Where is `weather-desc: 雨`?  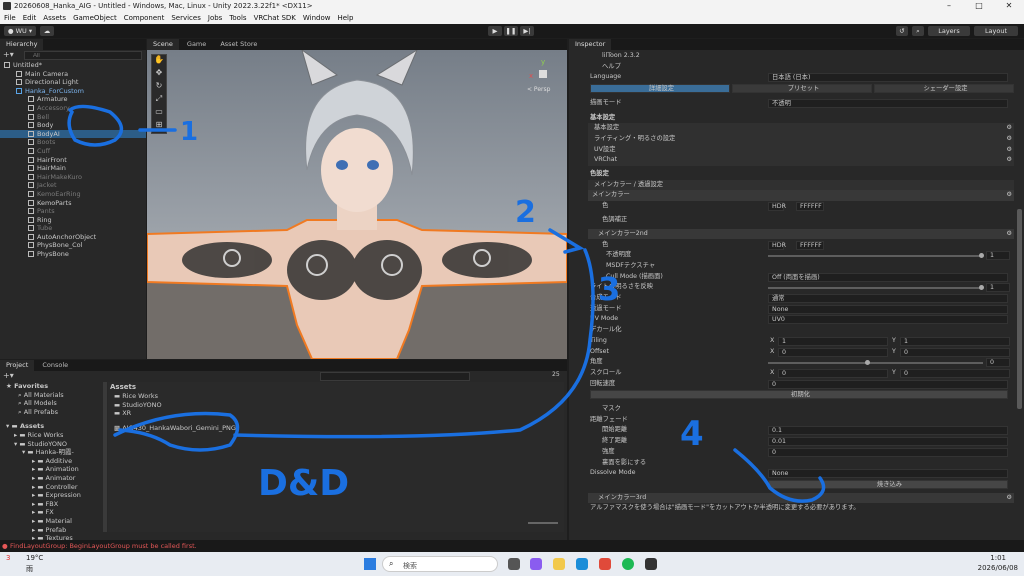 weather-desc: 雨 is located at coordinates (29, 569).